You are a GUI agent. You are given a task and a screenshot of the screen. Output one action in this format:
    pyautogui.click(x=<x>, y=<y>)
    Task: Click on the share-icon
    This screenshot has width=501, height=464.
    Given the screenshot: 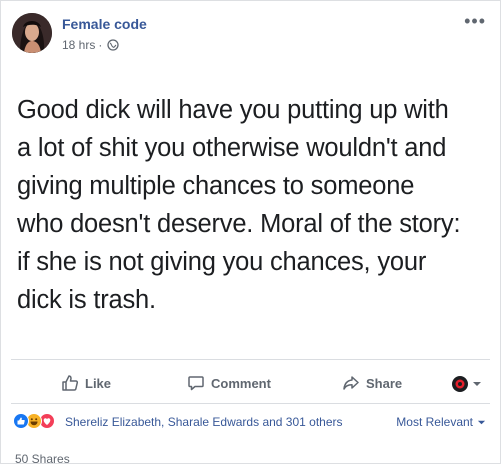 What is the action you would take?
    pyautogui.click(x=351, y=383)
    